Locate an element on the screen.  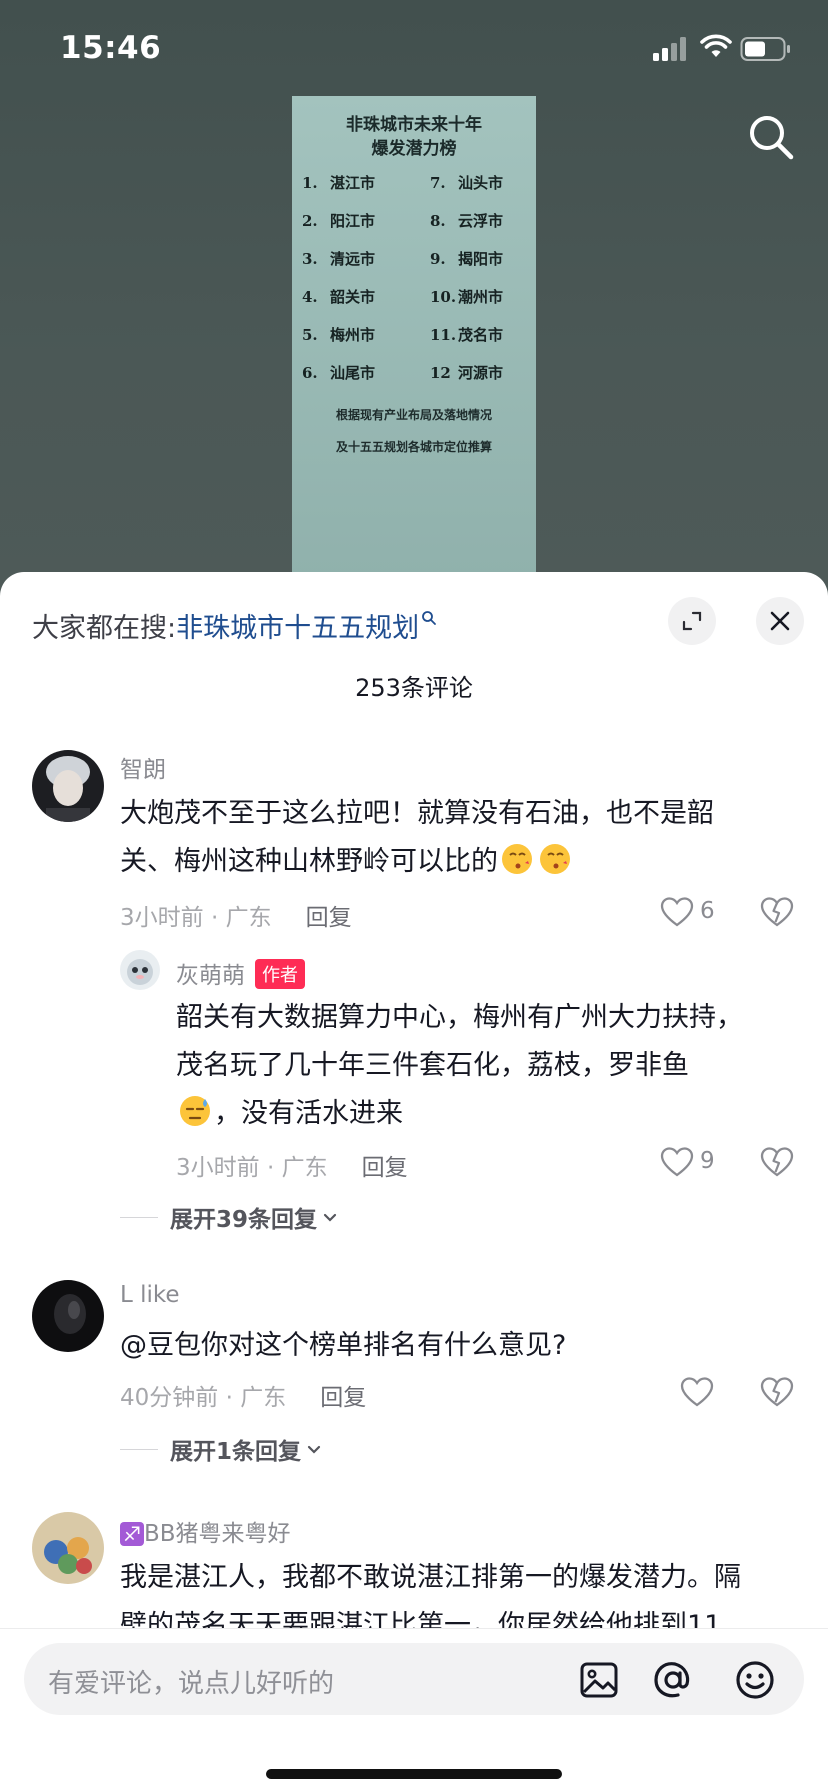
comment-text: 大炮茂不至于这么拉吧！就算没有石油，也不是韶 关、梅州这种山林野岭可以比的 is located at coordinates (417, 837).